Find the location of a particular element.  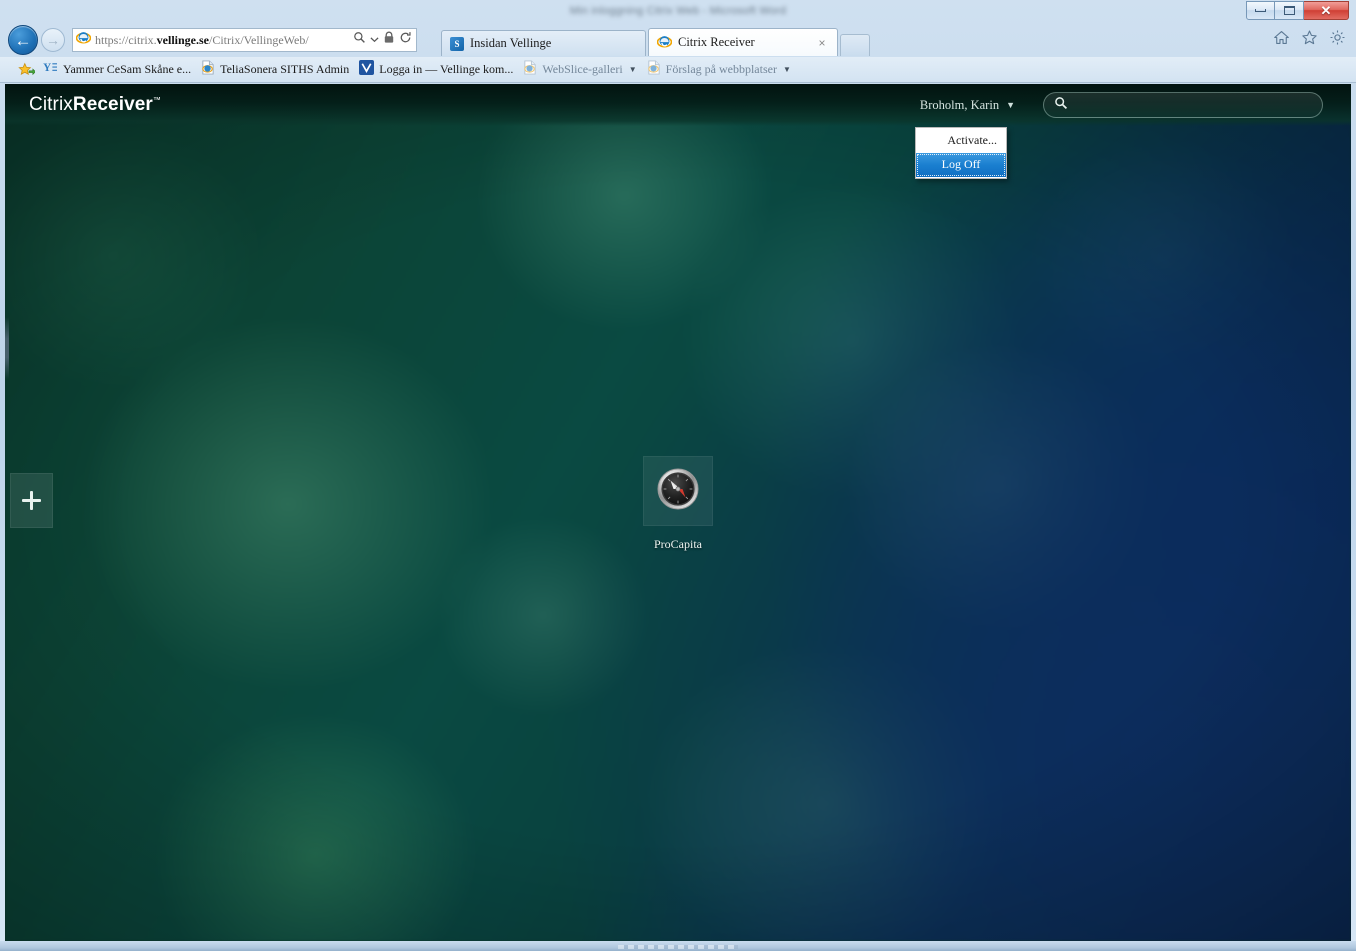

favorite-item-teliasonera: TeliaSonera SITHS Admin is located at coordinates (278, 69).